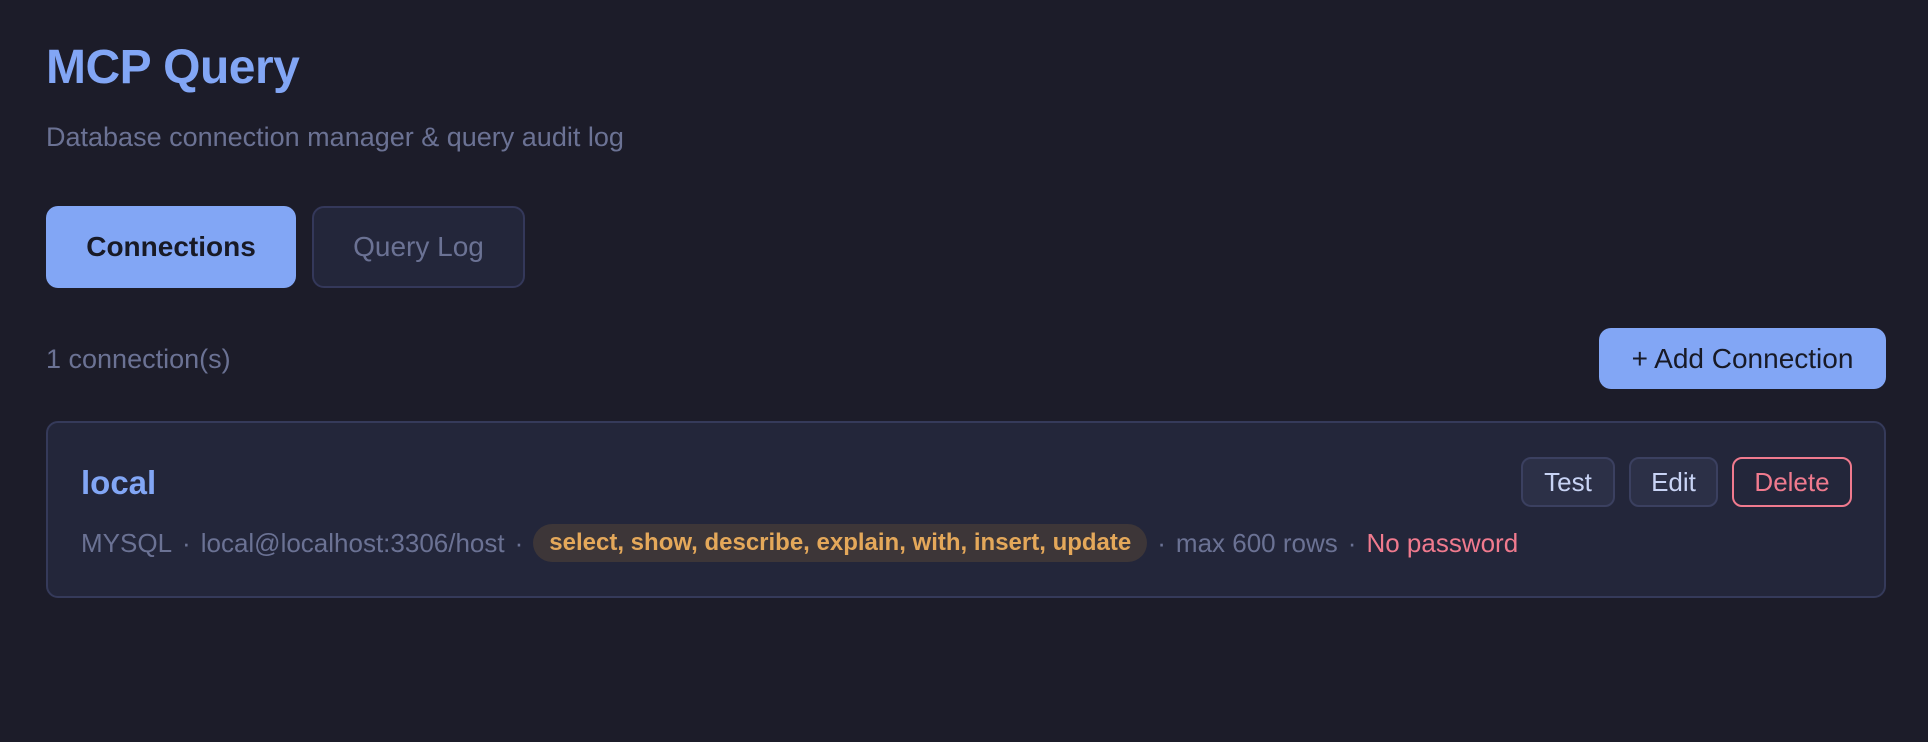  What do you see at coordinates (1673, 482) in the screenshot?
I see `edit-button: Edit` at bounding box center [1673, 482].